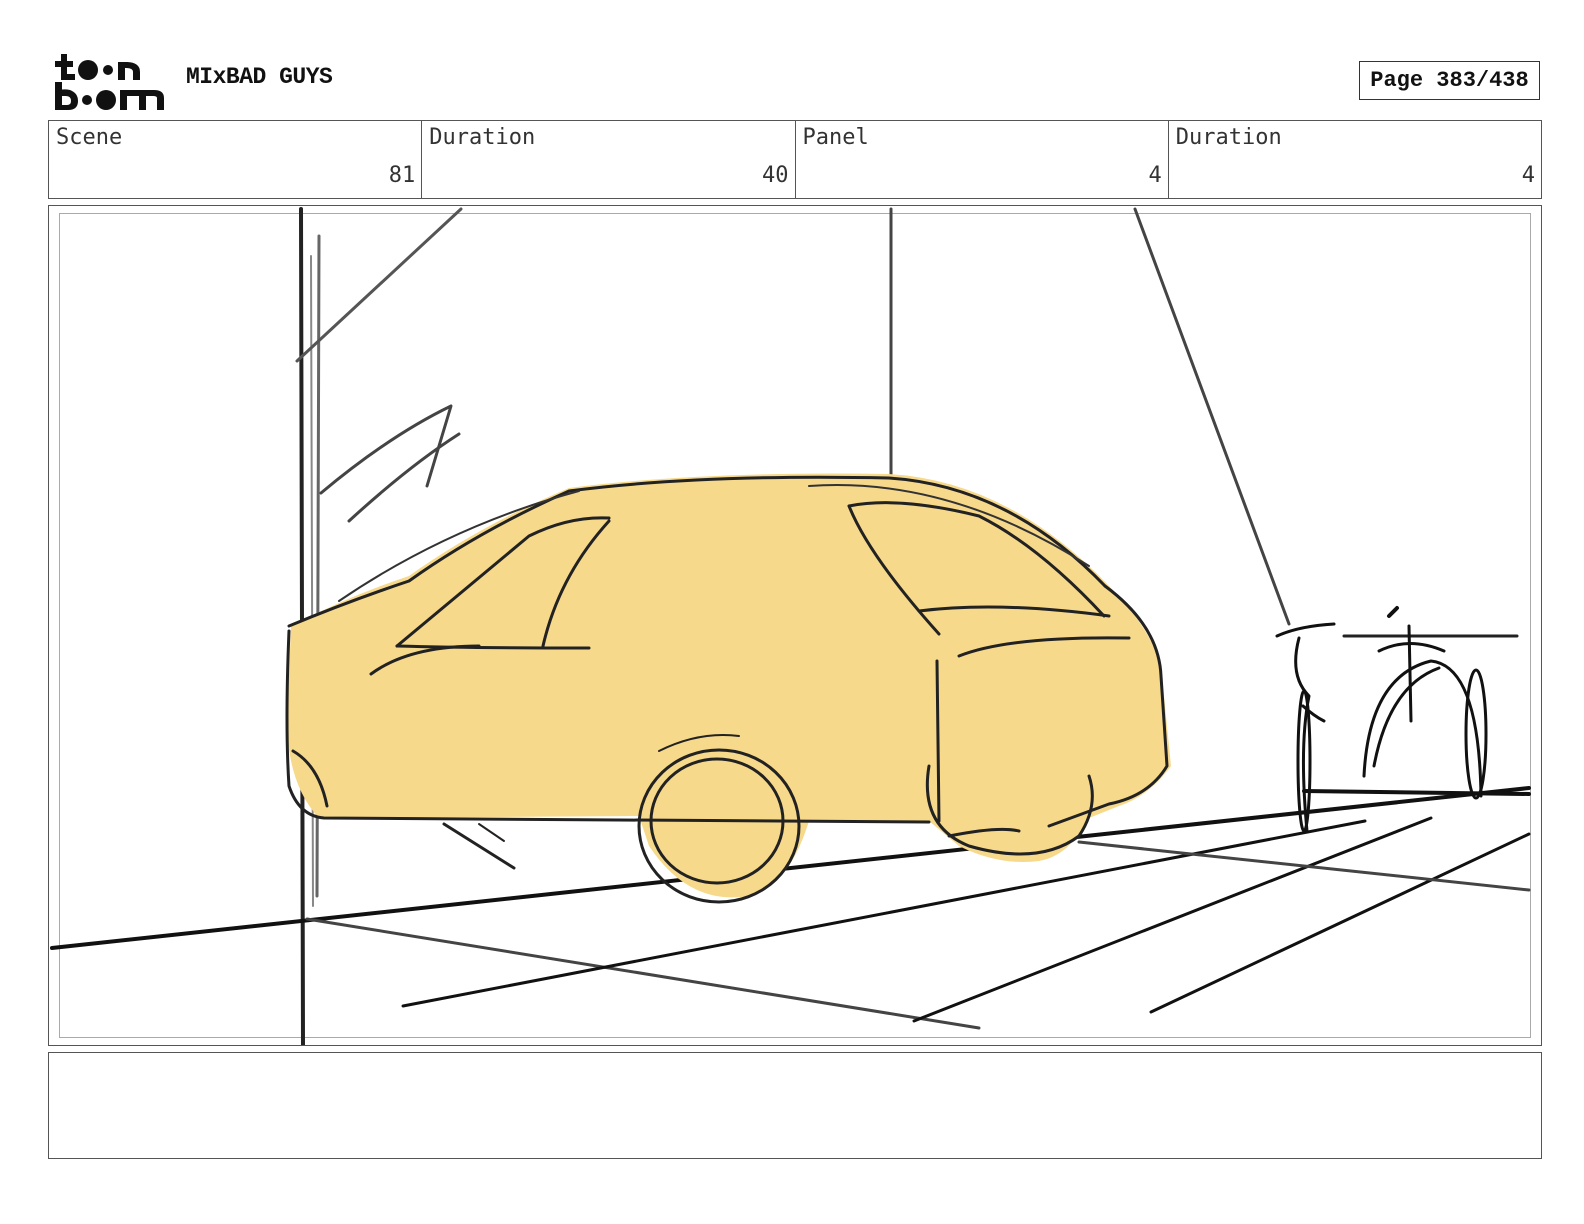  Describe the element at coordinates (482, 137) in the screenshot. I see `scene-duration-label: Duration` at that location.